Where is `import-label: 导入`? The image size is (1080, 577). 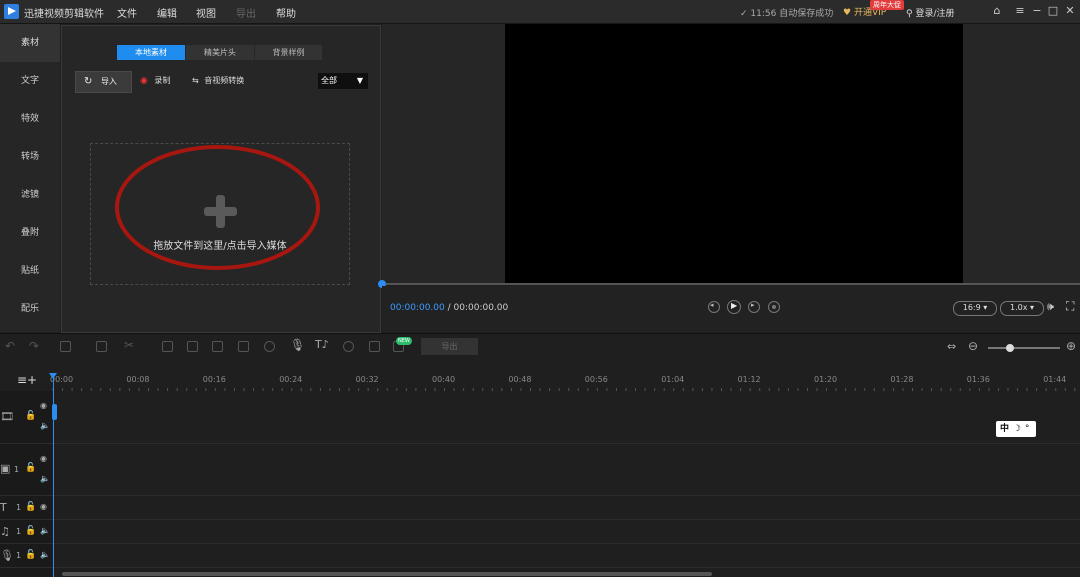
import-label: 导入 is located at coordinates (108, 81).